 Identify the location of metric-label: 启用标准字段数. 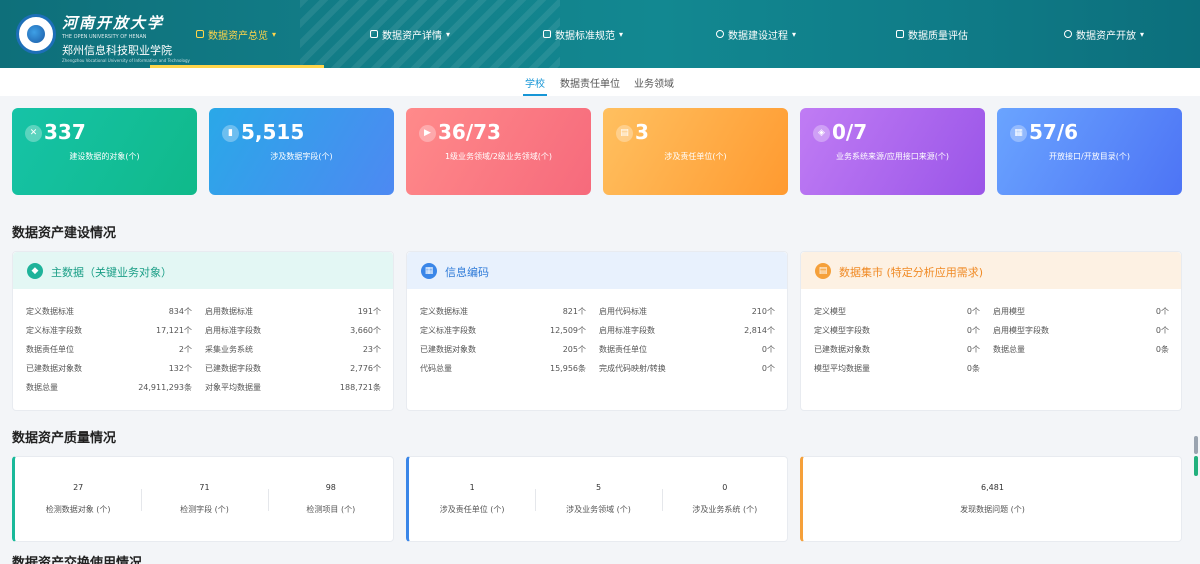
(627, 330).